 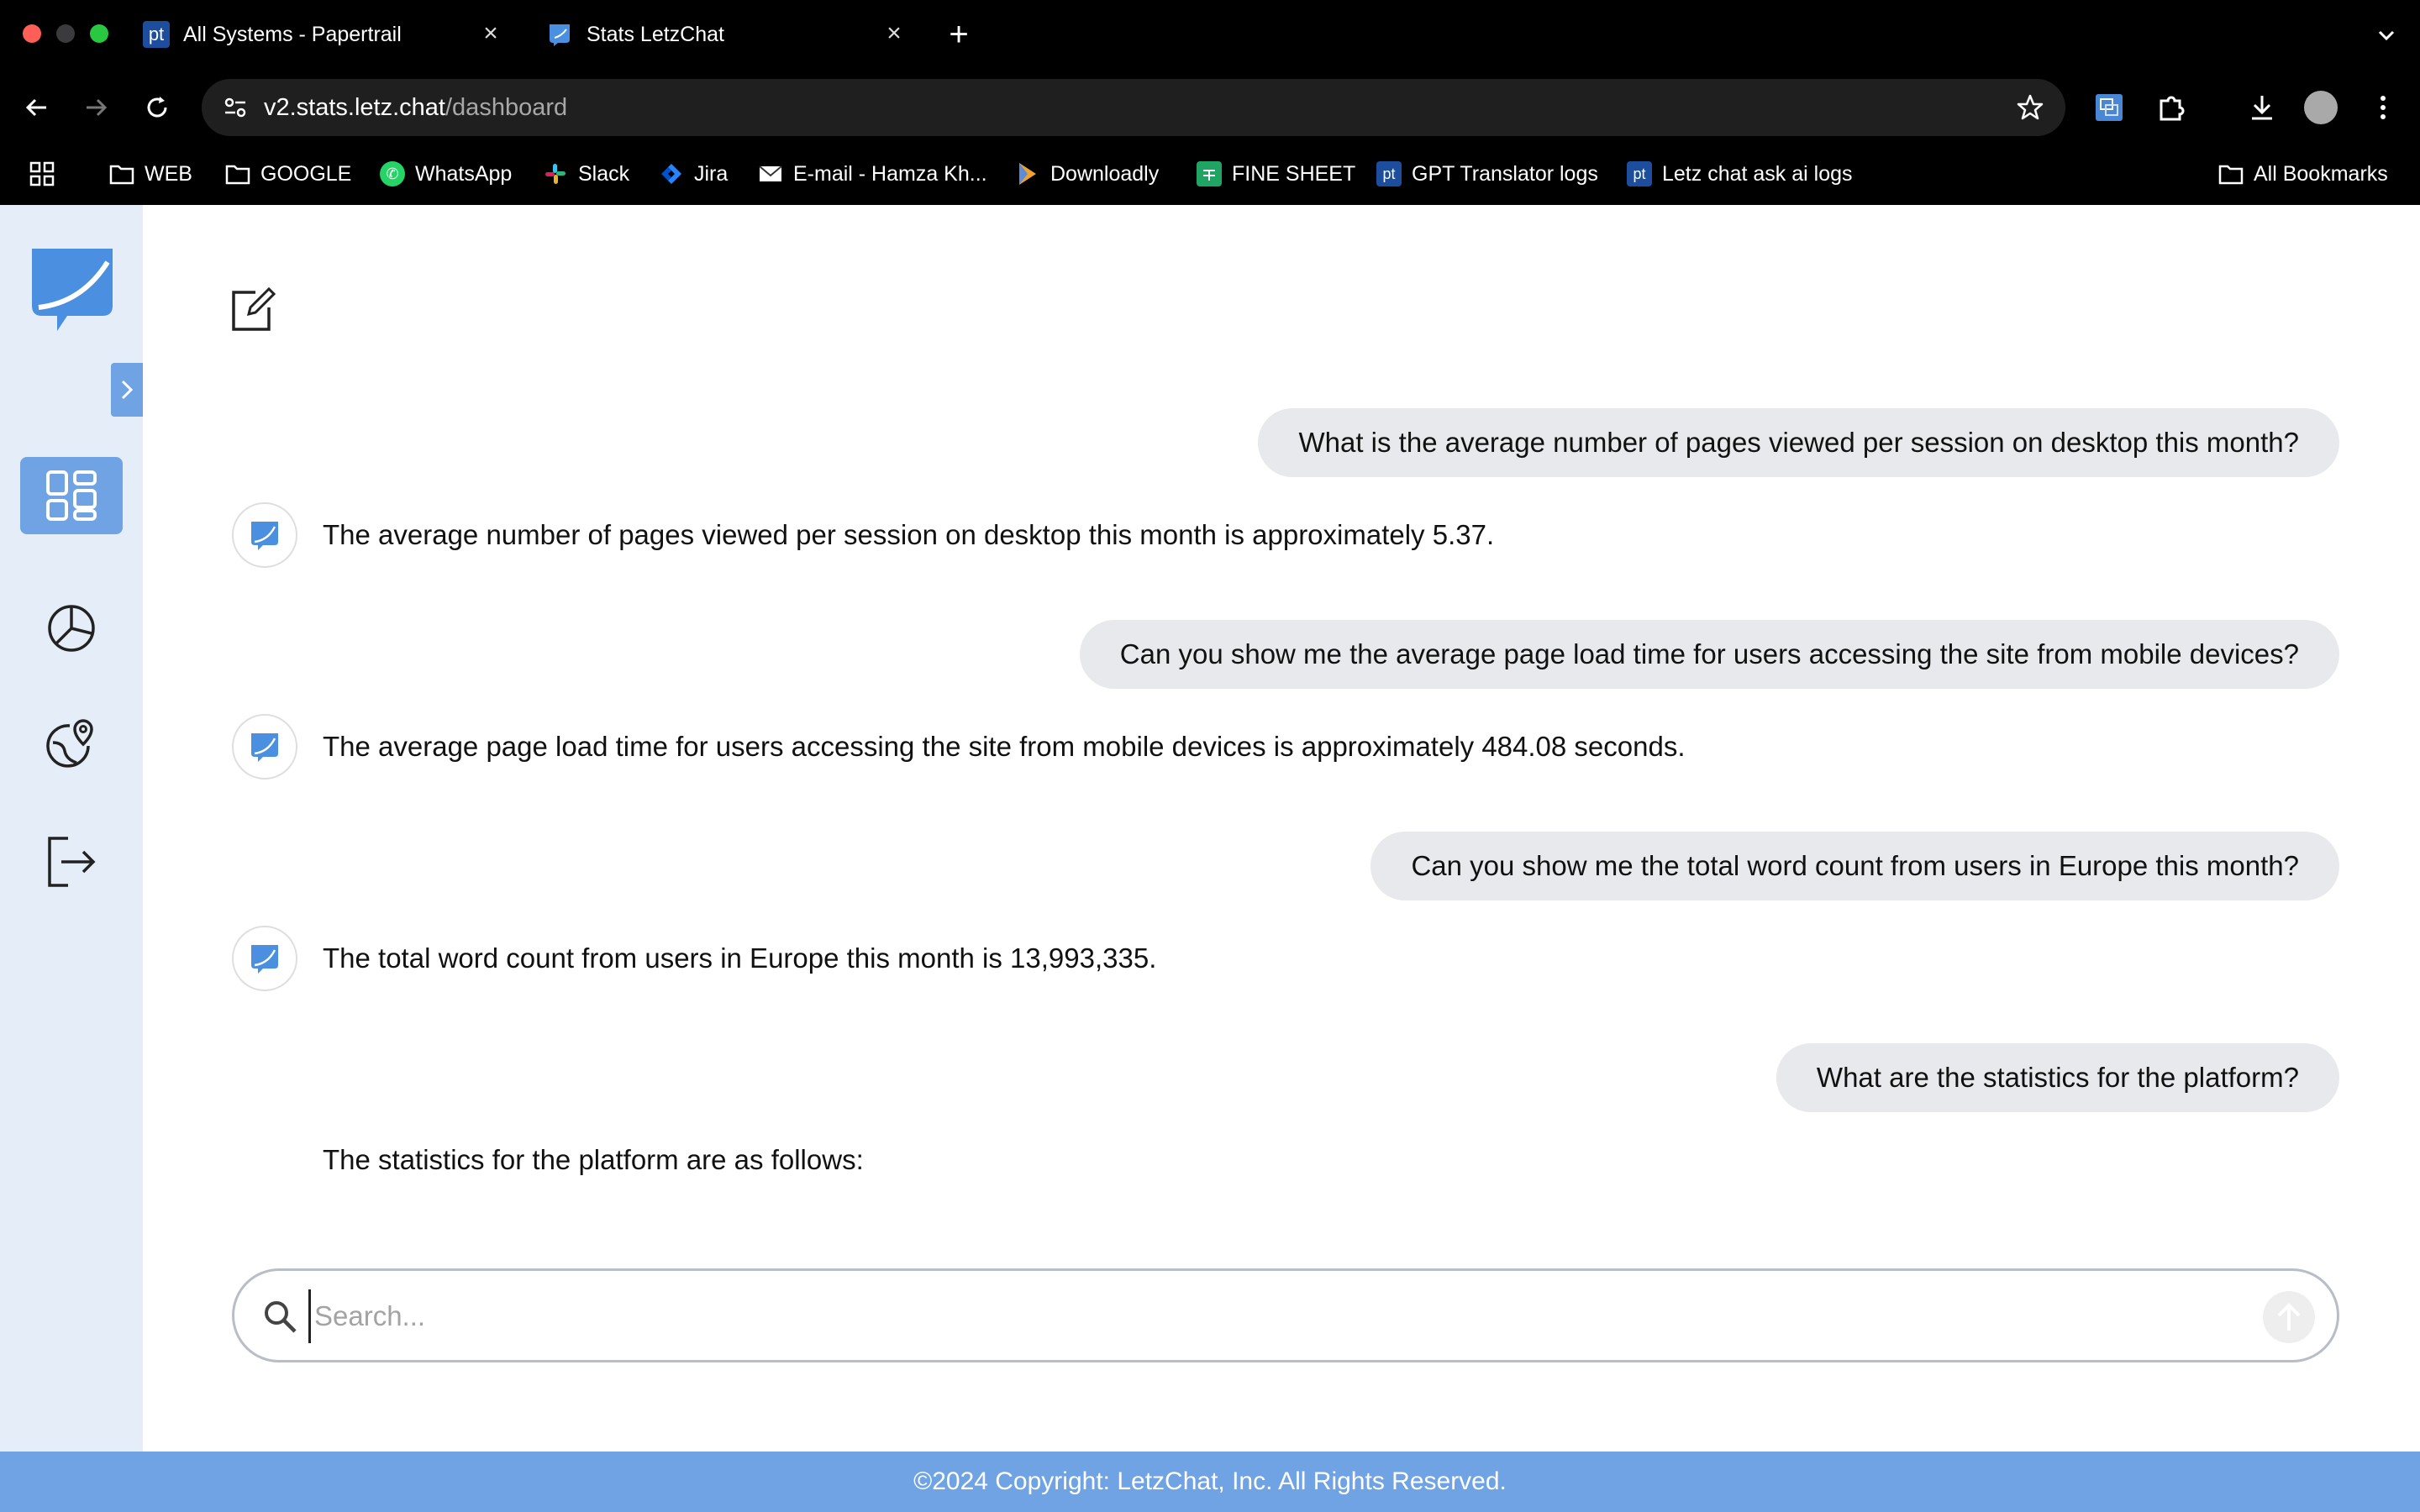 I want to click on tab-title: Stats LetzChat, so click(x=656, y=34).